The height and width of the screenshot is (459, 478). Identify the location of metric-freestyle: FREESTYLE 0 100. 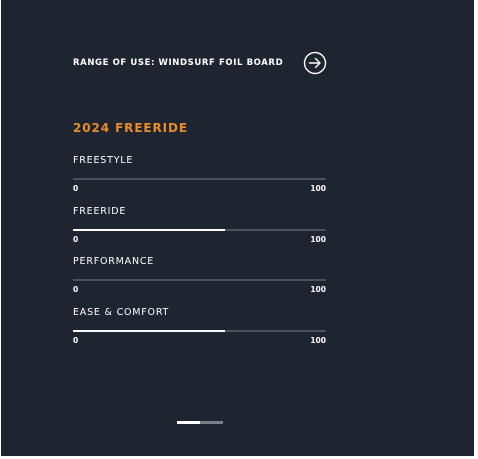
(199, 174).